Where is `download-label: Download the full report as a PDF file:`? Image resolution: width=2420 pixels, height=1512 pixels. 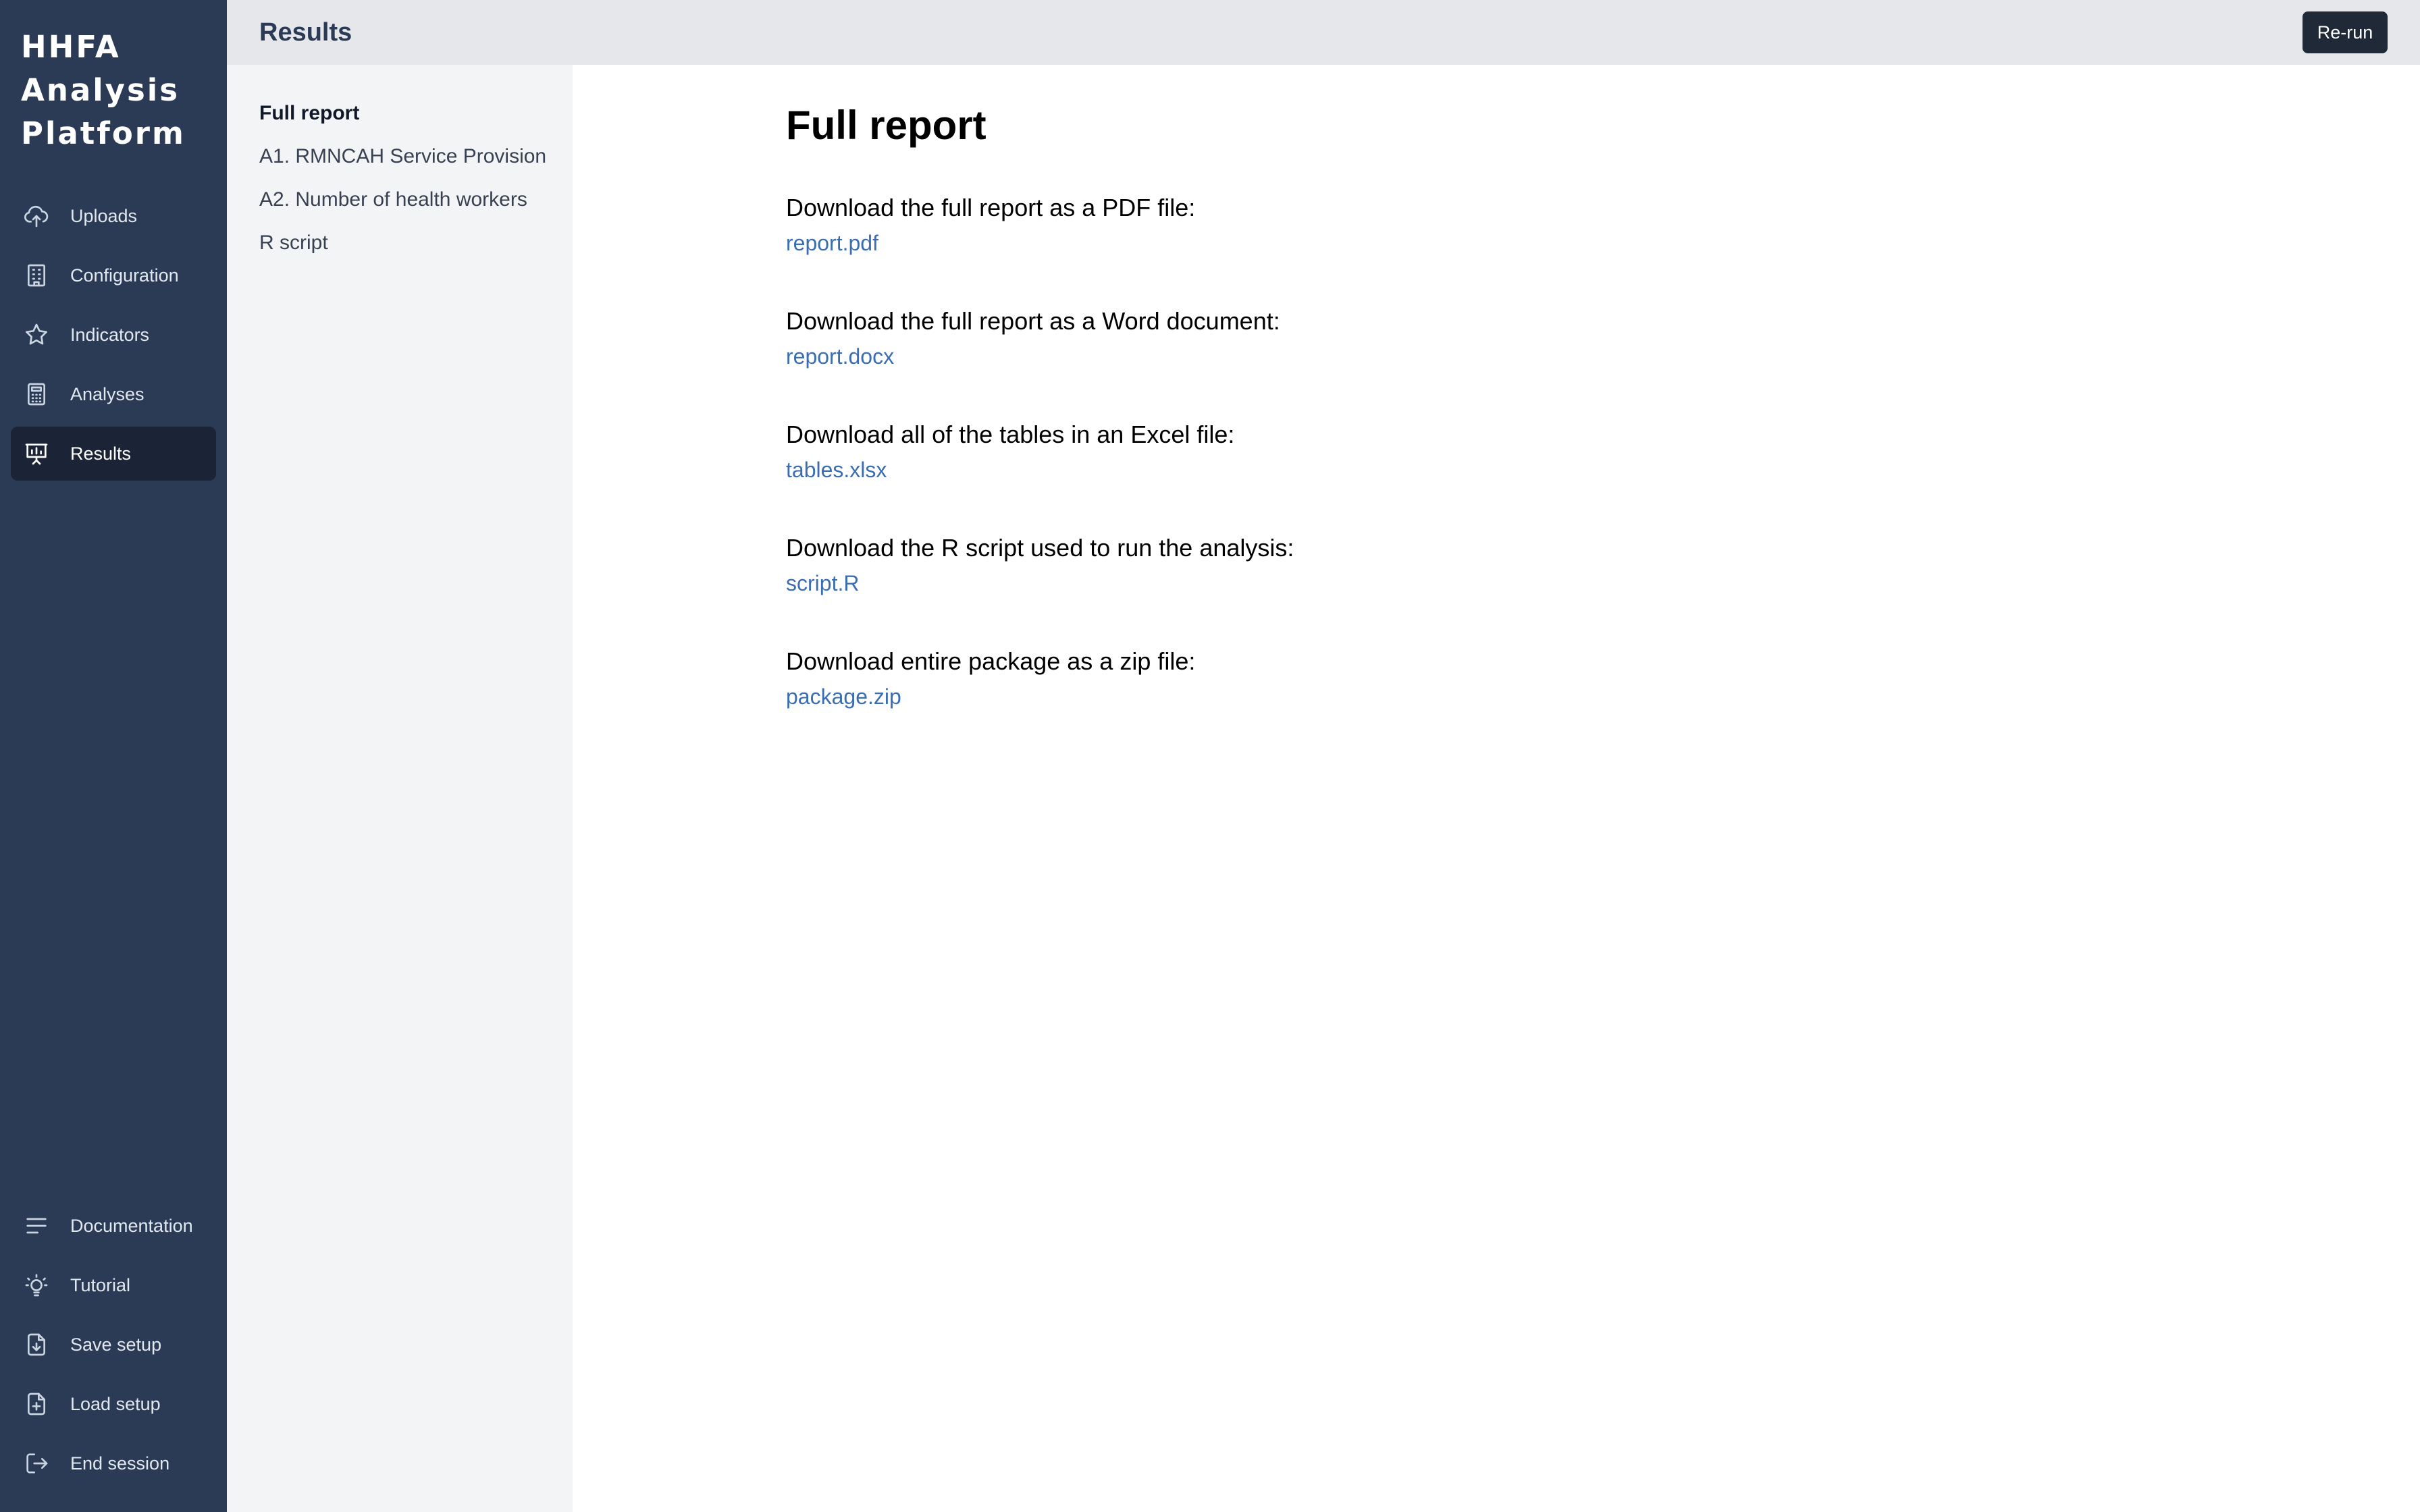 download-label: Download the full report as a PDF file: is located at coordinates (991, 207).